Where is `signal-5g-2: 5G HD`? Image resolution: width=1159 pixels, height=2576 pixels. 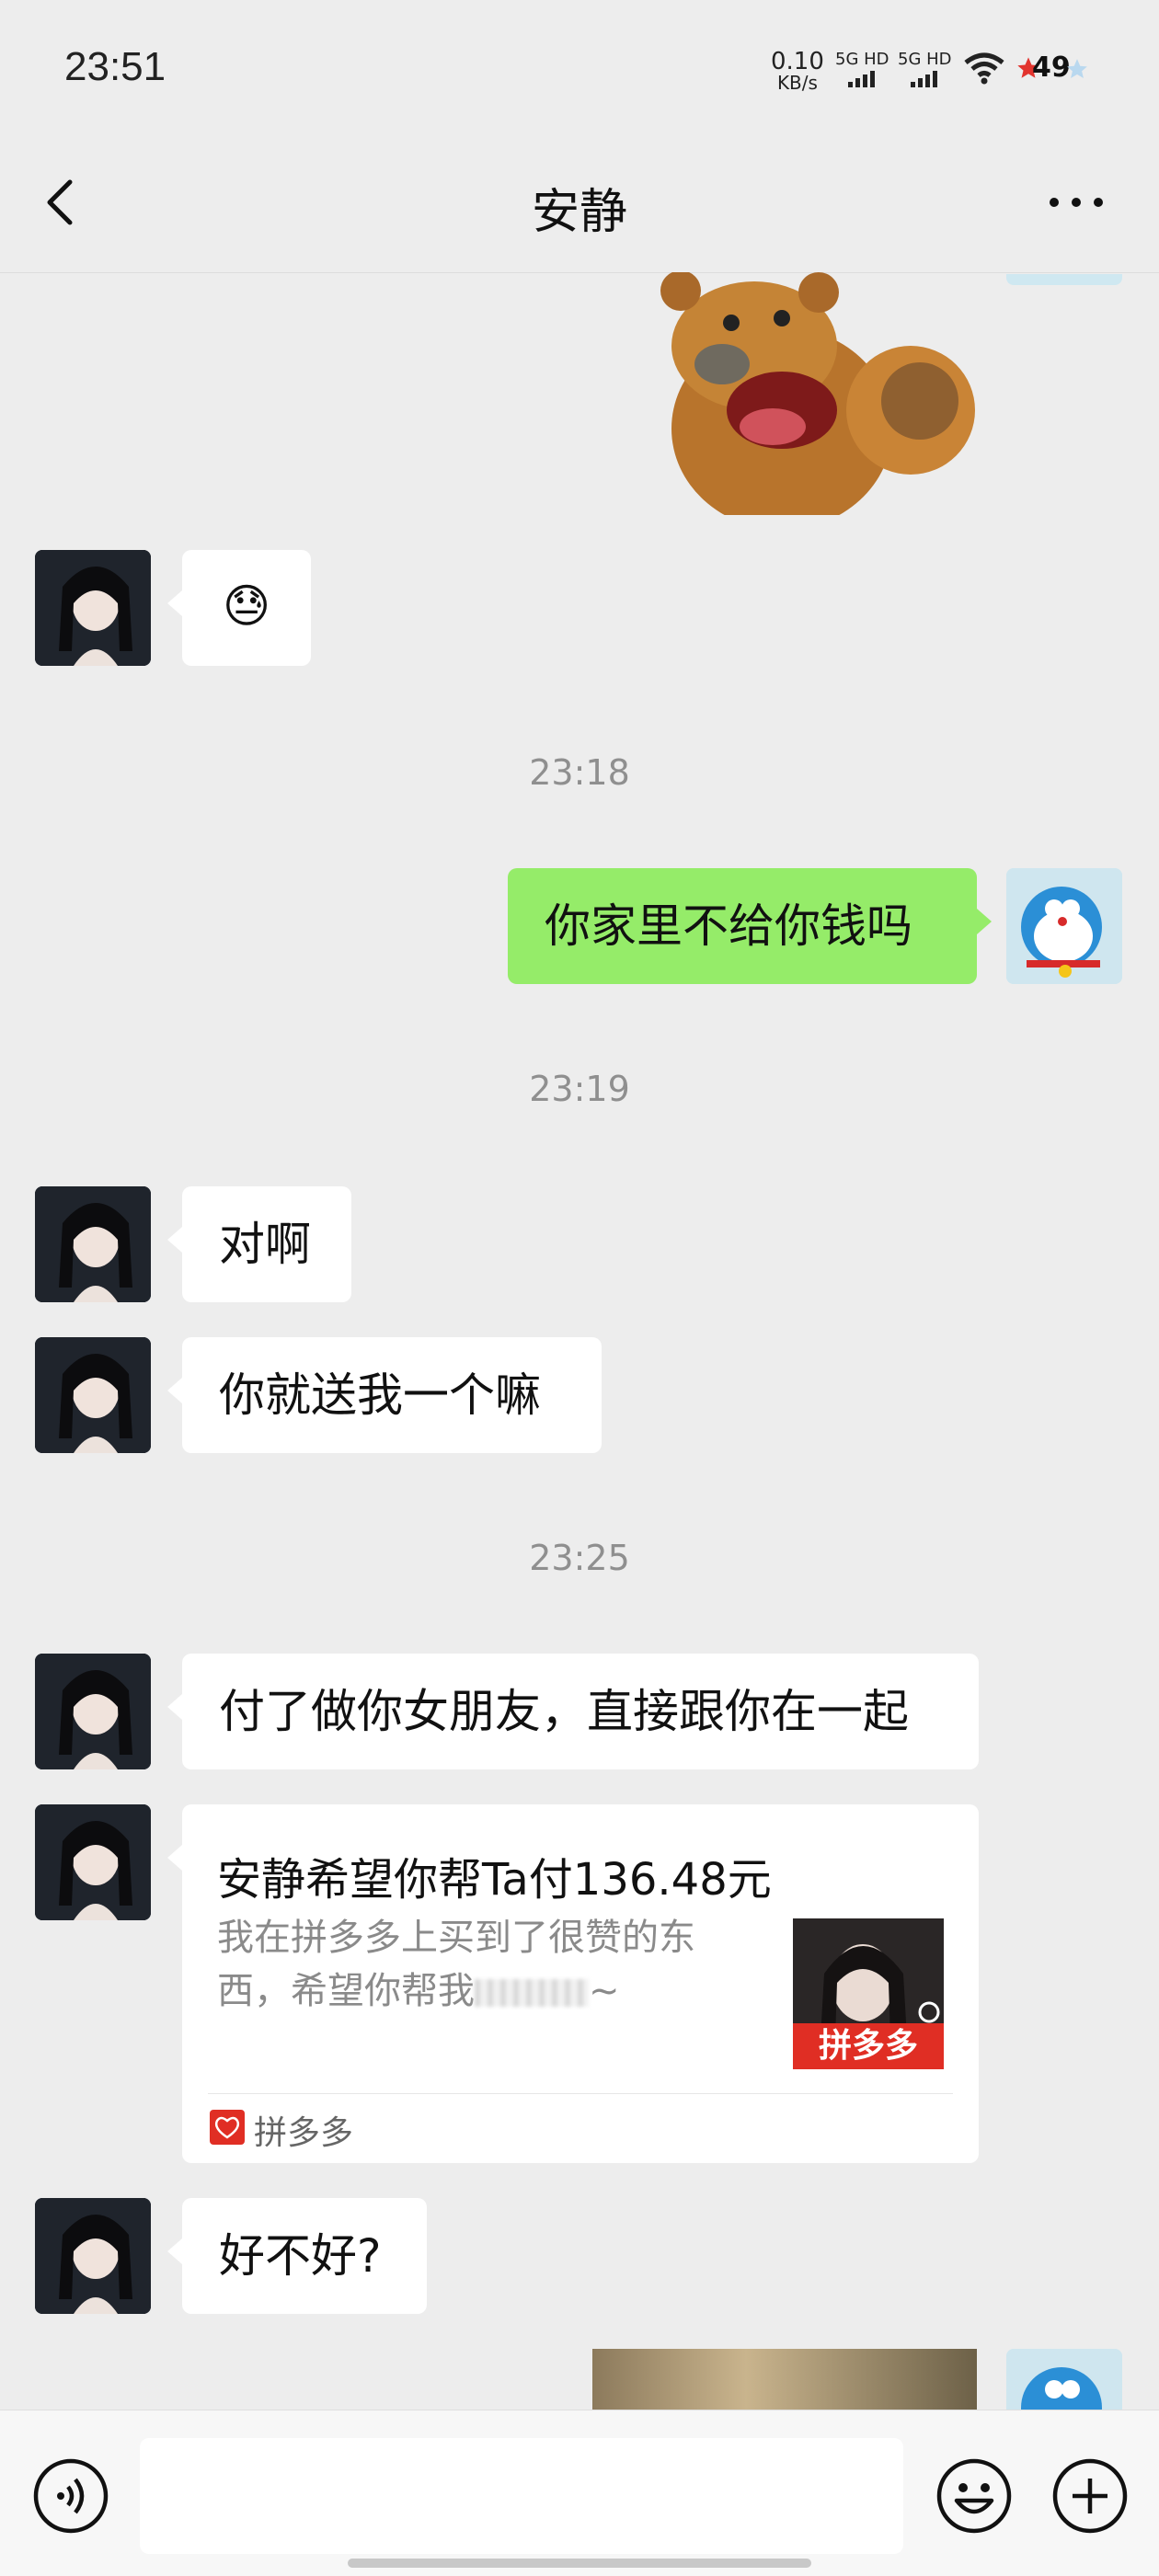 signal-5g-2: 5G HD is located at coordinates (925, 68).